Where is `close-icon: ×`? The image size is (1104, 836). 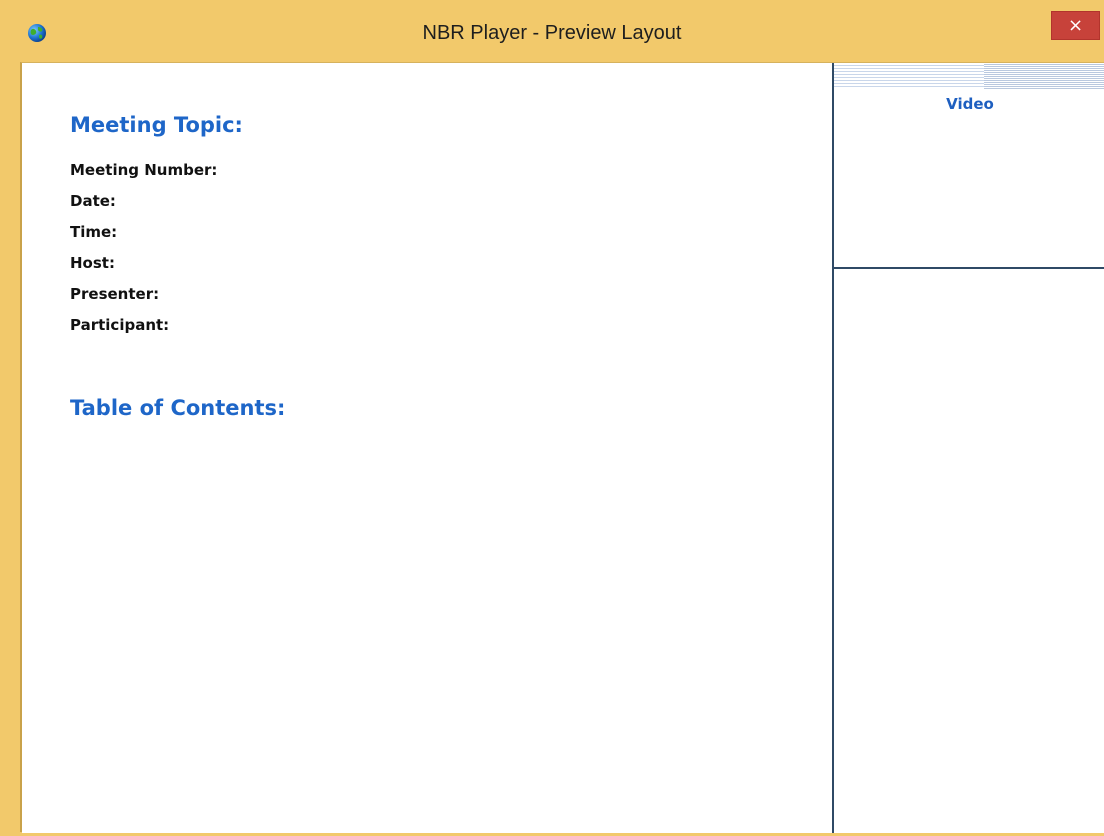
close-icon: × is located at coordinates (1075, 25).